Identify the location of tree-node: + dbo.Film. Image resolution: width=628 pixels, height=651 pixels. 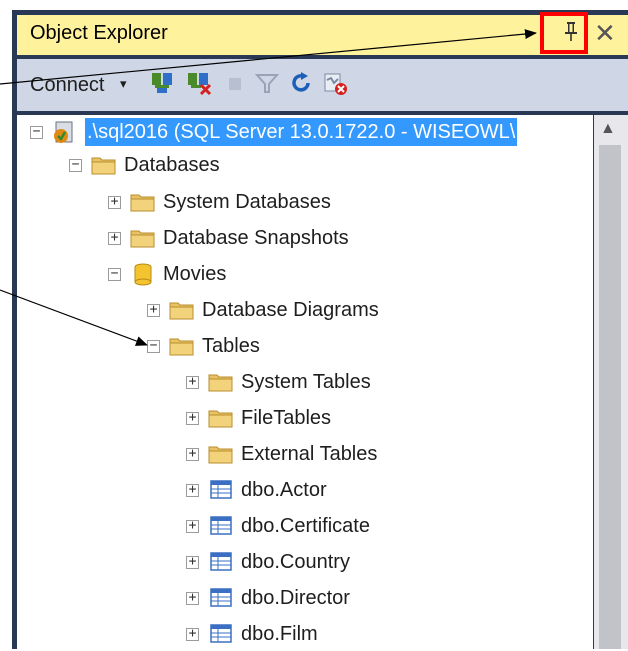
(373, 635).